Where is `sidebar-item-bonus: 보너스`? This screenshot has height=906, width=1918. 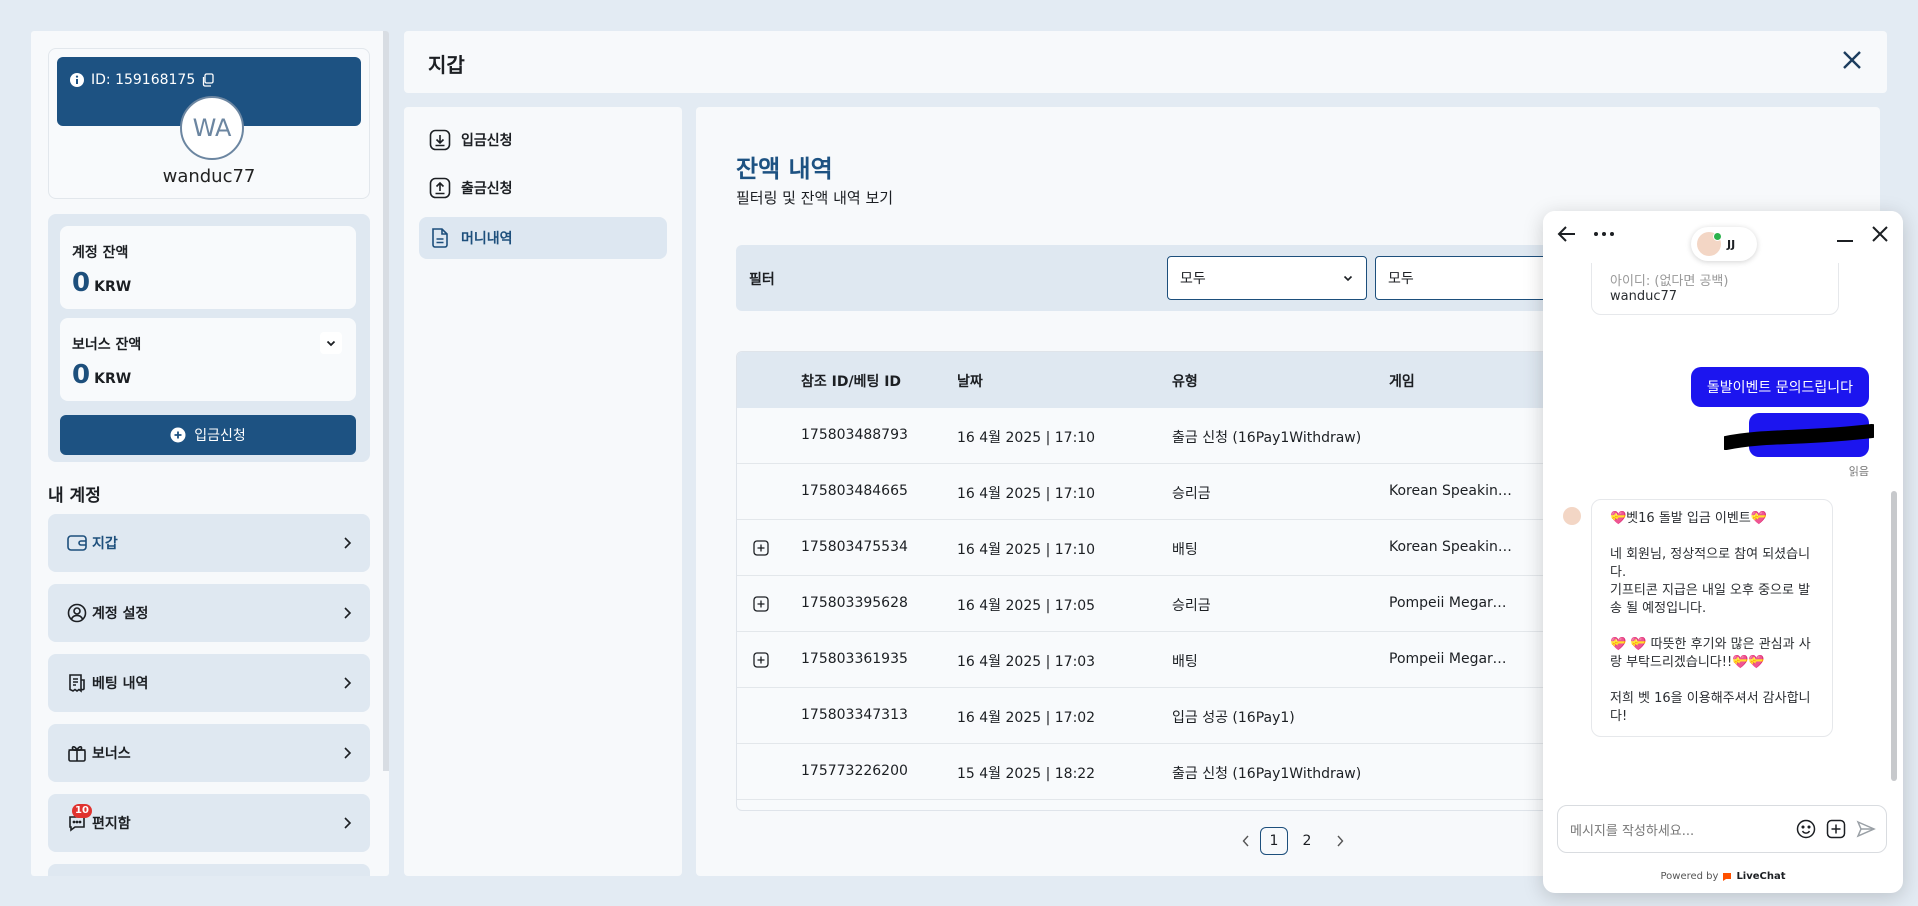 sidebar-item-bonus: 보너스 is located at coordinates (209, 753).